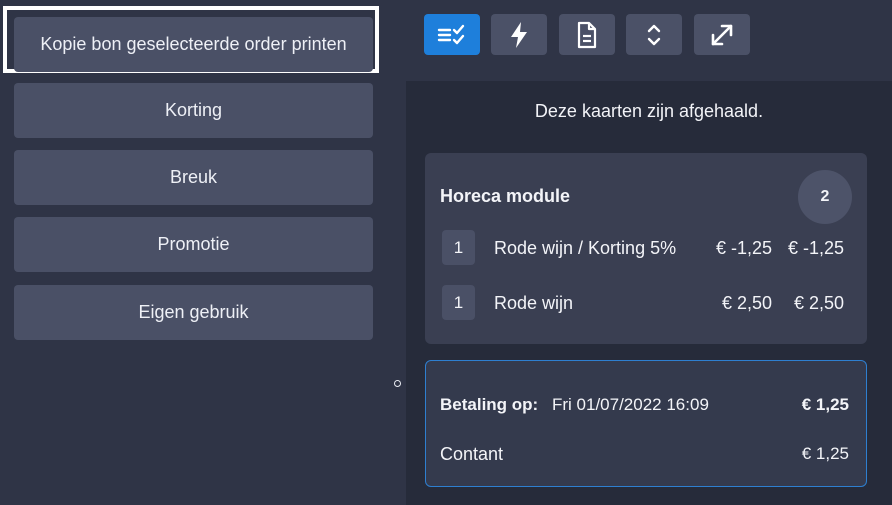  What do you see at coordinates (193, 244) in the screenshot?
I see `promotion-button: Promotie` at bounding box center [193, 244].